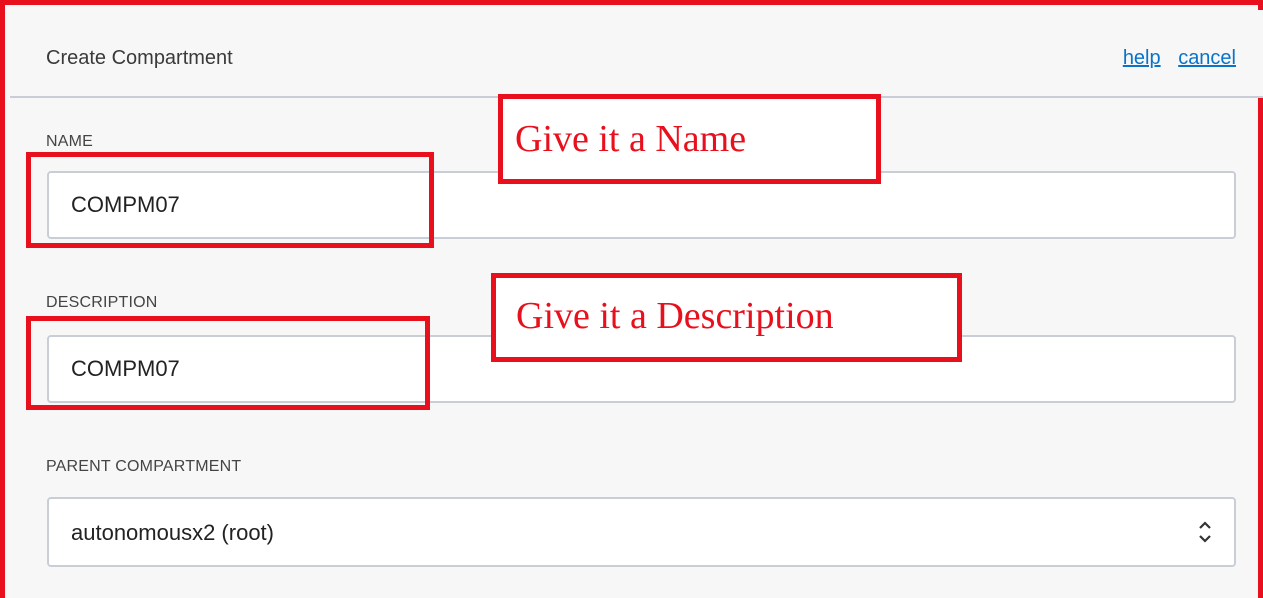 This screenshot has width=1263, height=598. Describe the element at coordinates (102, 302) in the screenshot. I see `description-label: DESCRIPTION` at that location.